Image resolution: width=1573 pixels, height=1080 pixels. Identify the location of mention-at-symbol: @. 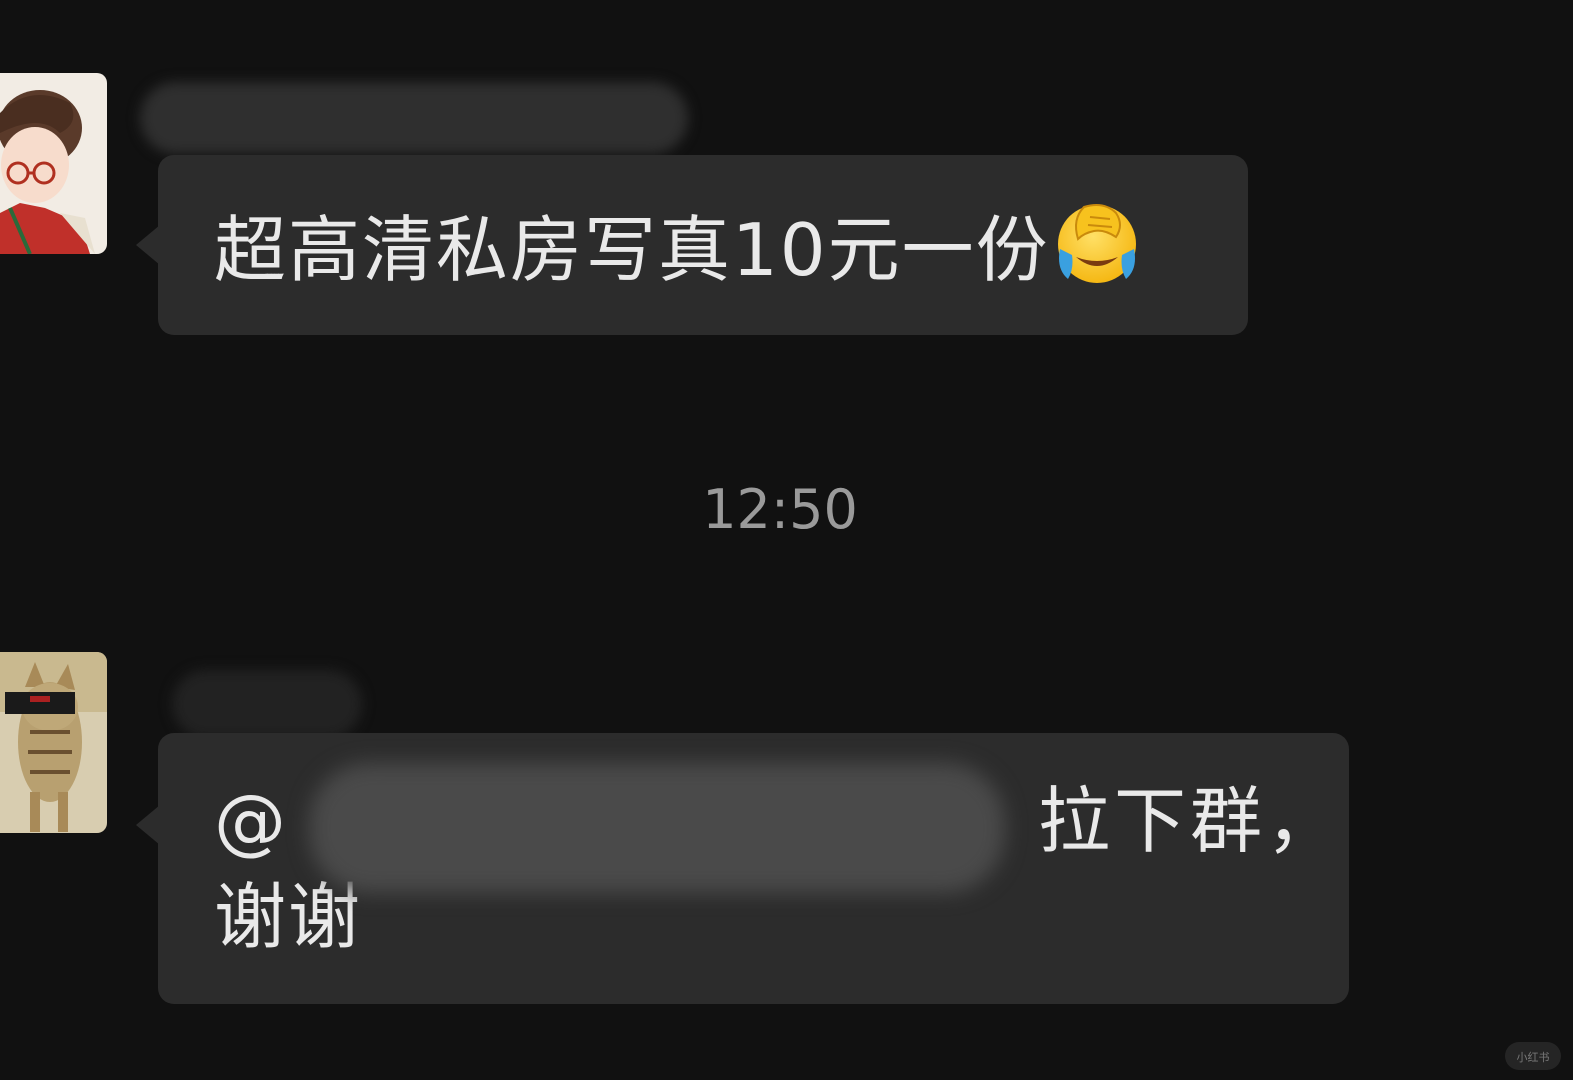
(250, 821).